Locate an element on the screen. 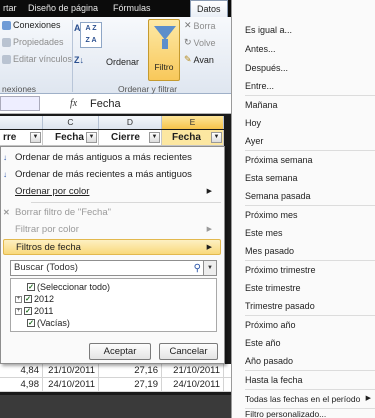 This screenshot has height=418, width=375. menu-item-this-year: Este año is located at coordinates (309, 343).